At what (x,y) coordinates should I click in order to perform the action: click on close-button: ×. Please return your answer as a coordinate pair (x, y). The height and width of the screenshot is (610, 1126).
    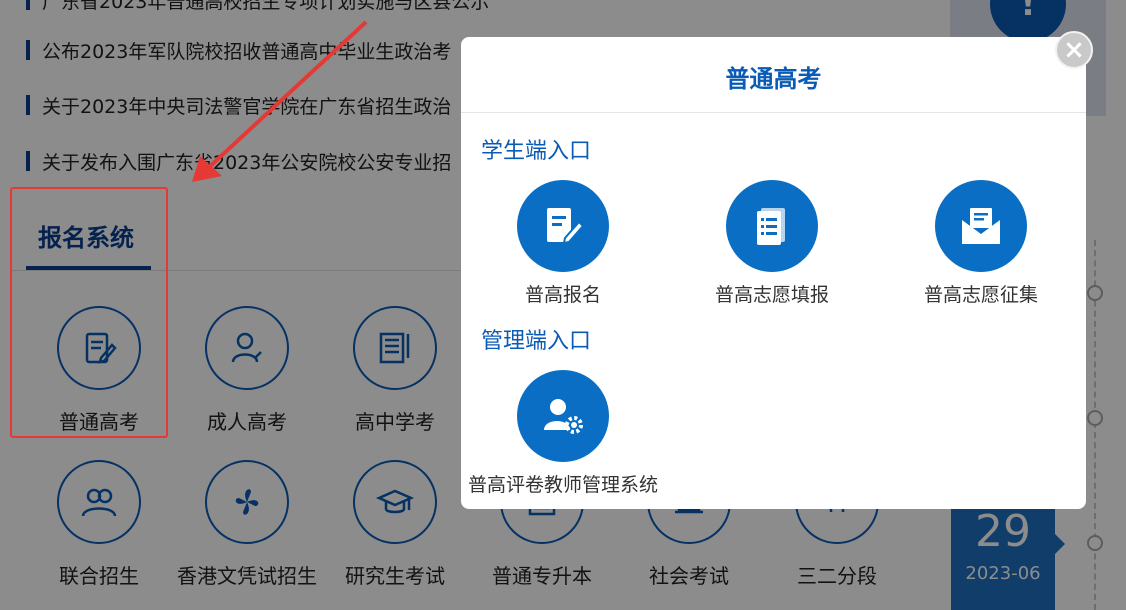
    Looking at the image, I should click on (1074, 50).